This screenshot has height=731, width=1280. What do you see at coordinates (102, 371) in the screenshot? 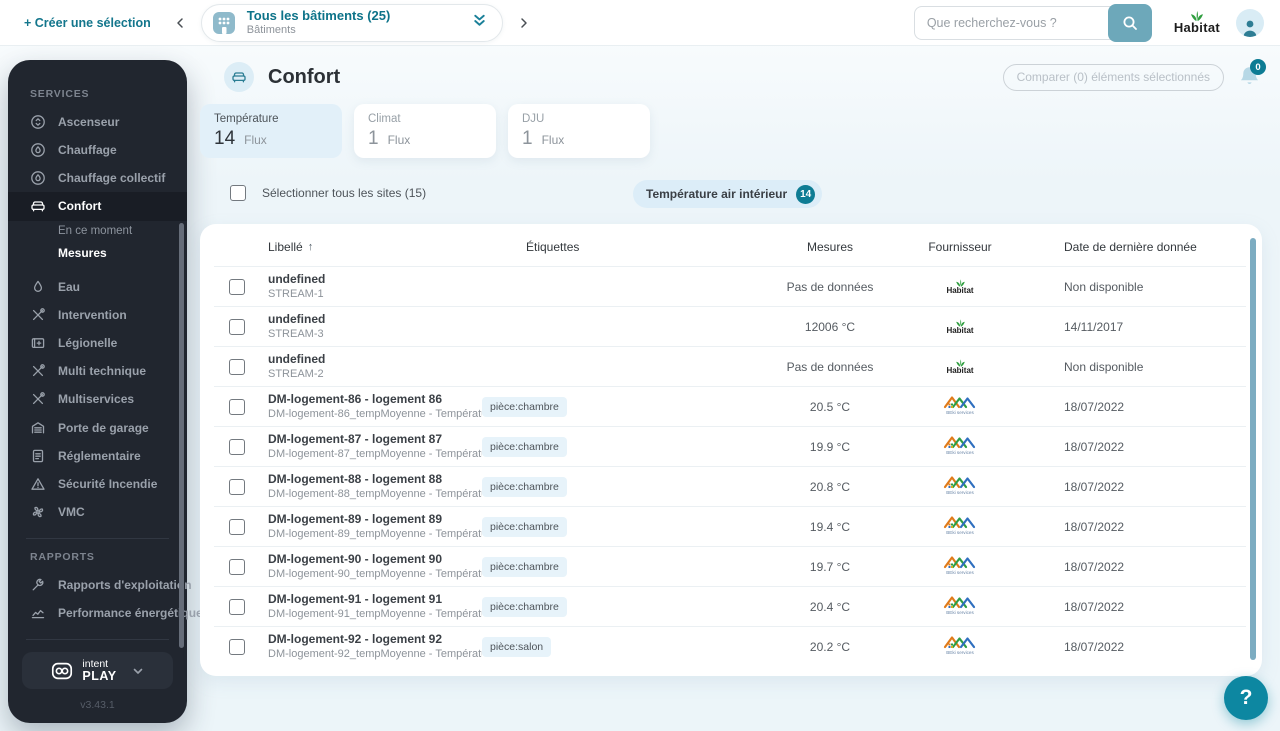
I see `sidebar-item-label: Multi technique` at bounding box center [102, 371].